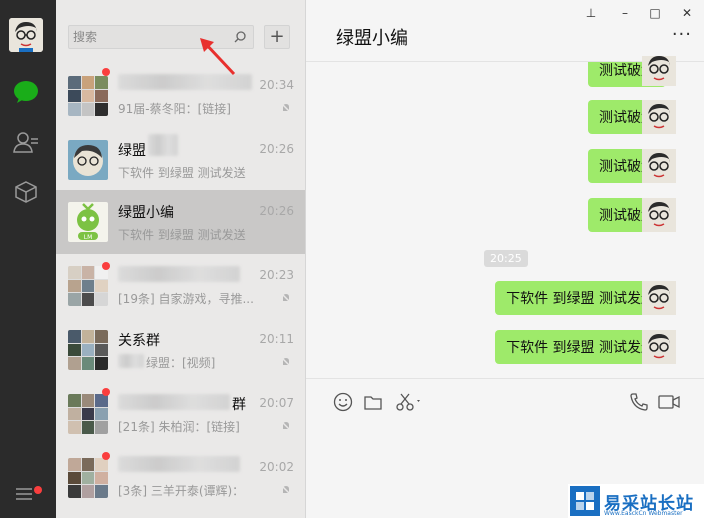  What do you see at coordinates (26, 35) in the screenshot?
I see `user-avatar` at bounding box center [26, 35].